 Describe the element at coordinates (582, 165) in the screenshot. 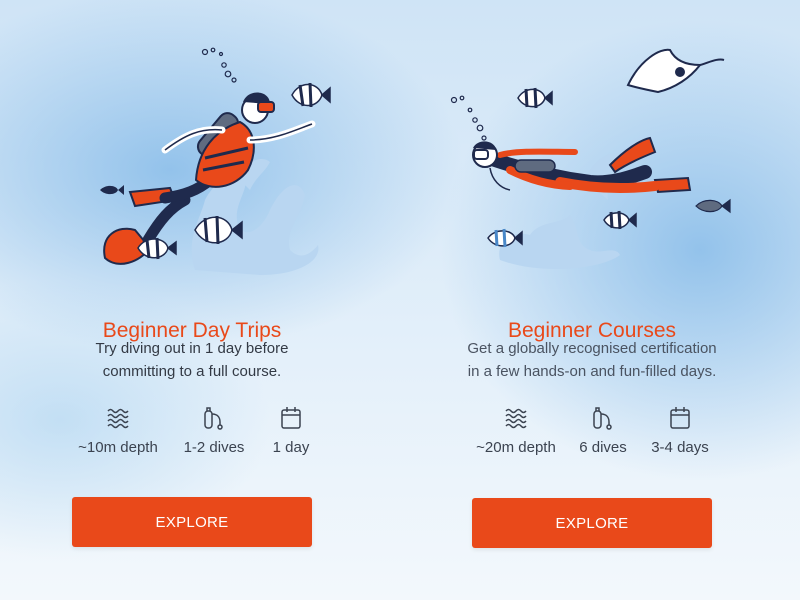

I see `scuba-diver` at that location.